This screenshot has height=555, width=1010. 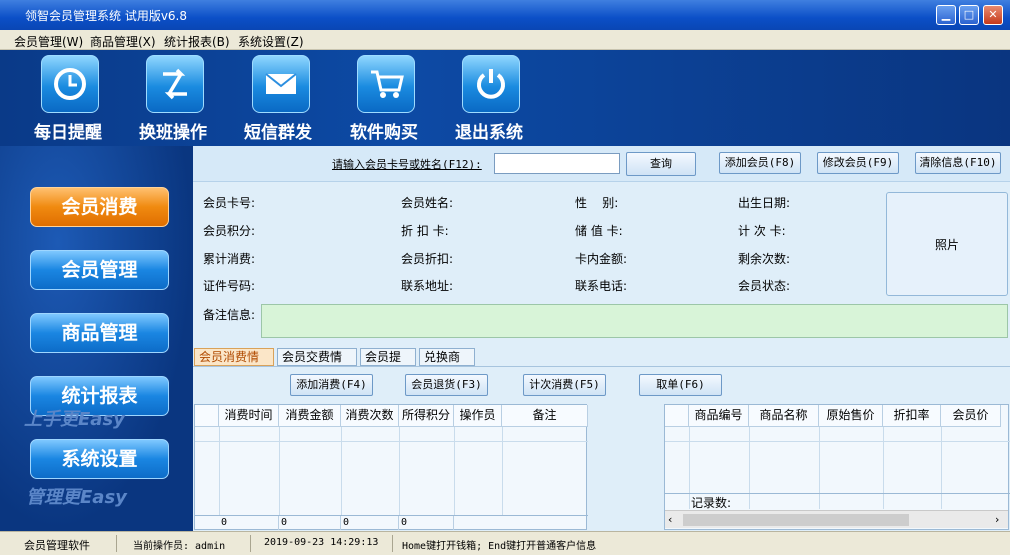 What do you see at coordinates (958, 163) in the screenshot?
I see `clear-info-button: 清除信息(F10)` at bounding box center [958, 163].